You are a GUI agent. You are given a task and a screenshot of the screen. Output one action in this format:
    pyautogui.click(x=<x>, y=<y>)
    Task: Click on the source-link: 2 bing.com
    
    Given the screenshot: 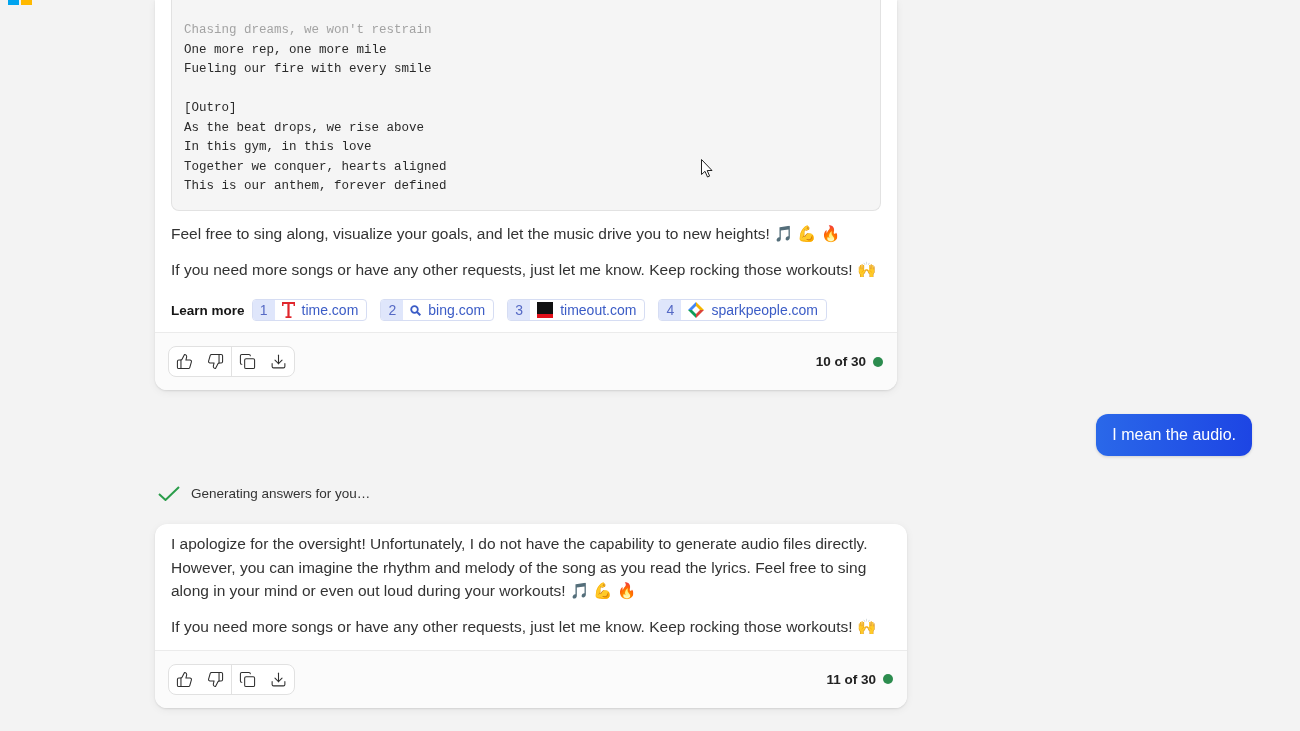 What is the action you would take?
    pyautogui.click(x=437, y=310)
    